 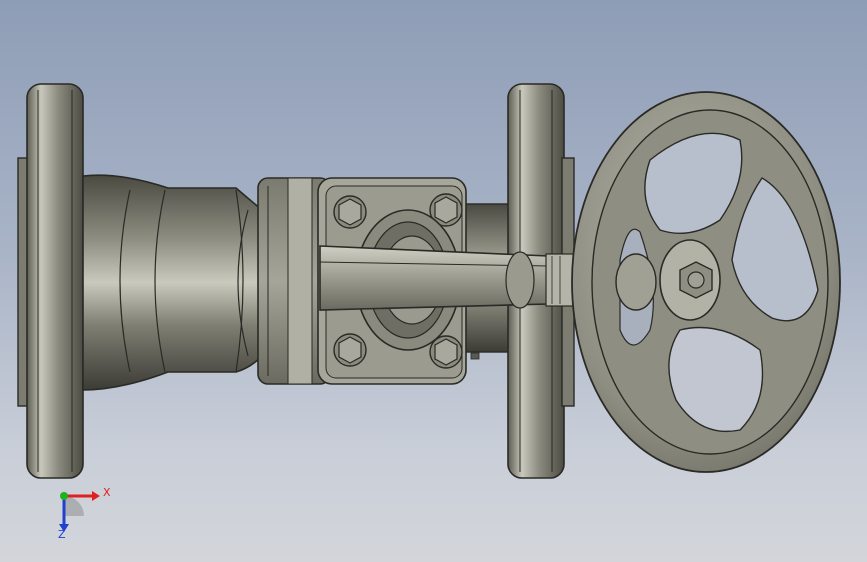 I want to click on left-flange, so click(x=50, y=281).